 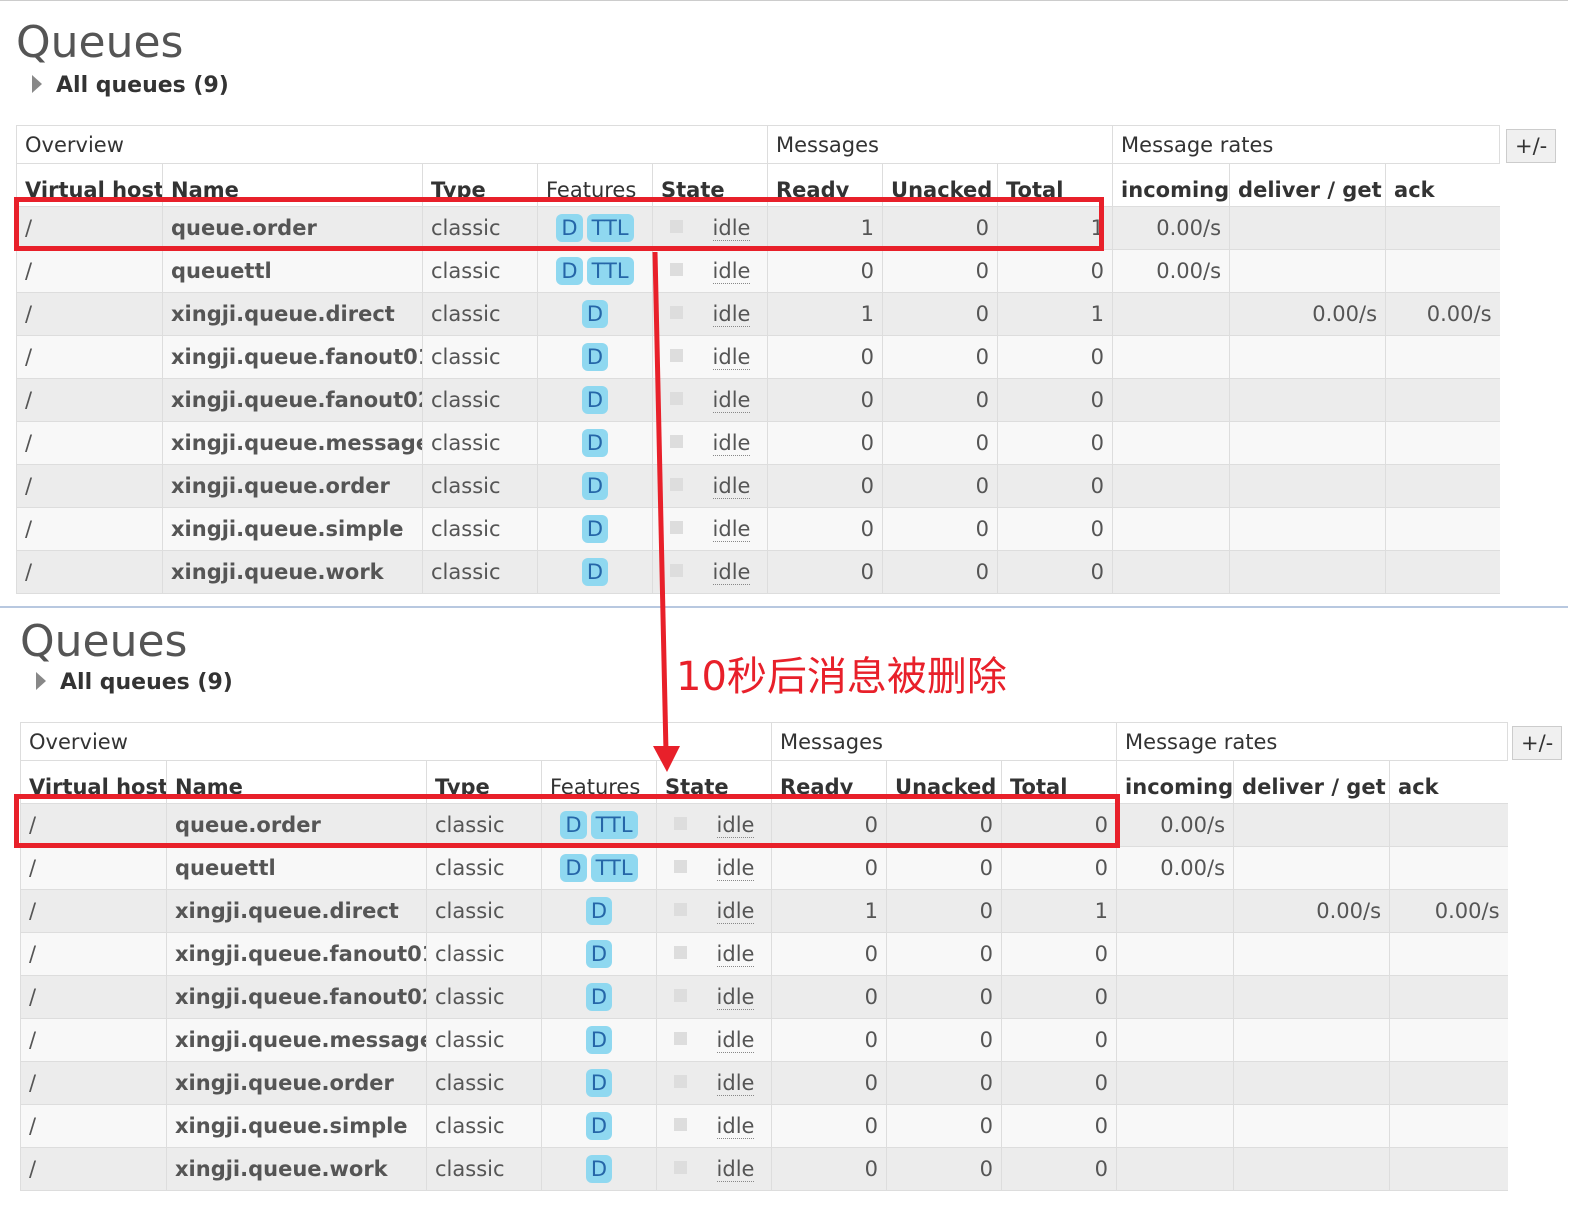 What do you see at coordinates (660, 502) in the screenshot?
I see `arrow-shaft` at bounding box center [660, 502].